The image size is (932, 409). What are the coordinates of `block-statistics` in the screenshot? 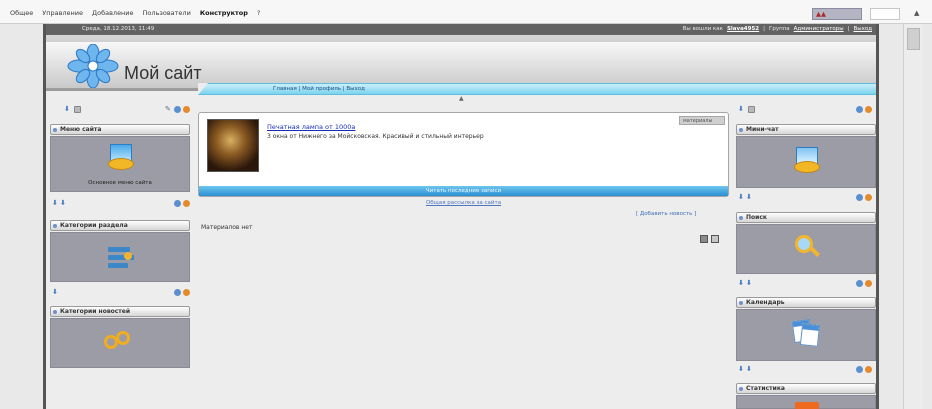 It's located at (806, 402).